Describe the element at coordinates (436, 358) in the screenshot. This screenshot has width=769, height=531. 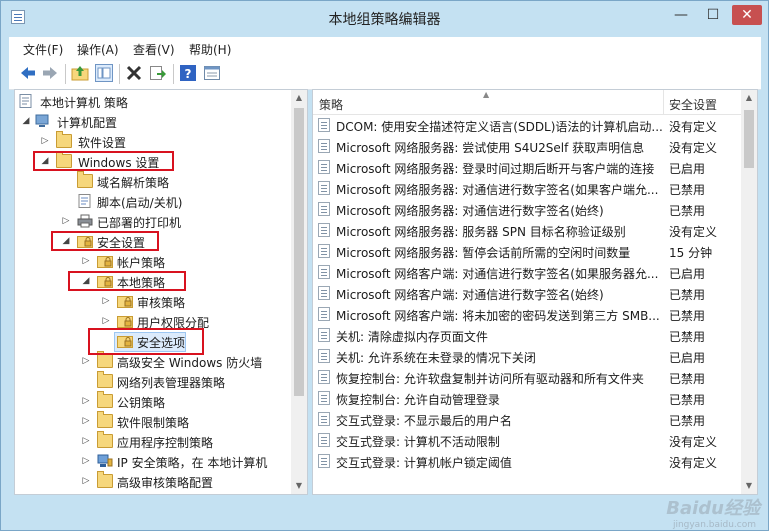
I see `policy-name: 关机: 允许系统在未登录的情况下关闭` at that location.